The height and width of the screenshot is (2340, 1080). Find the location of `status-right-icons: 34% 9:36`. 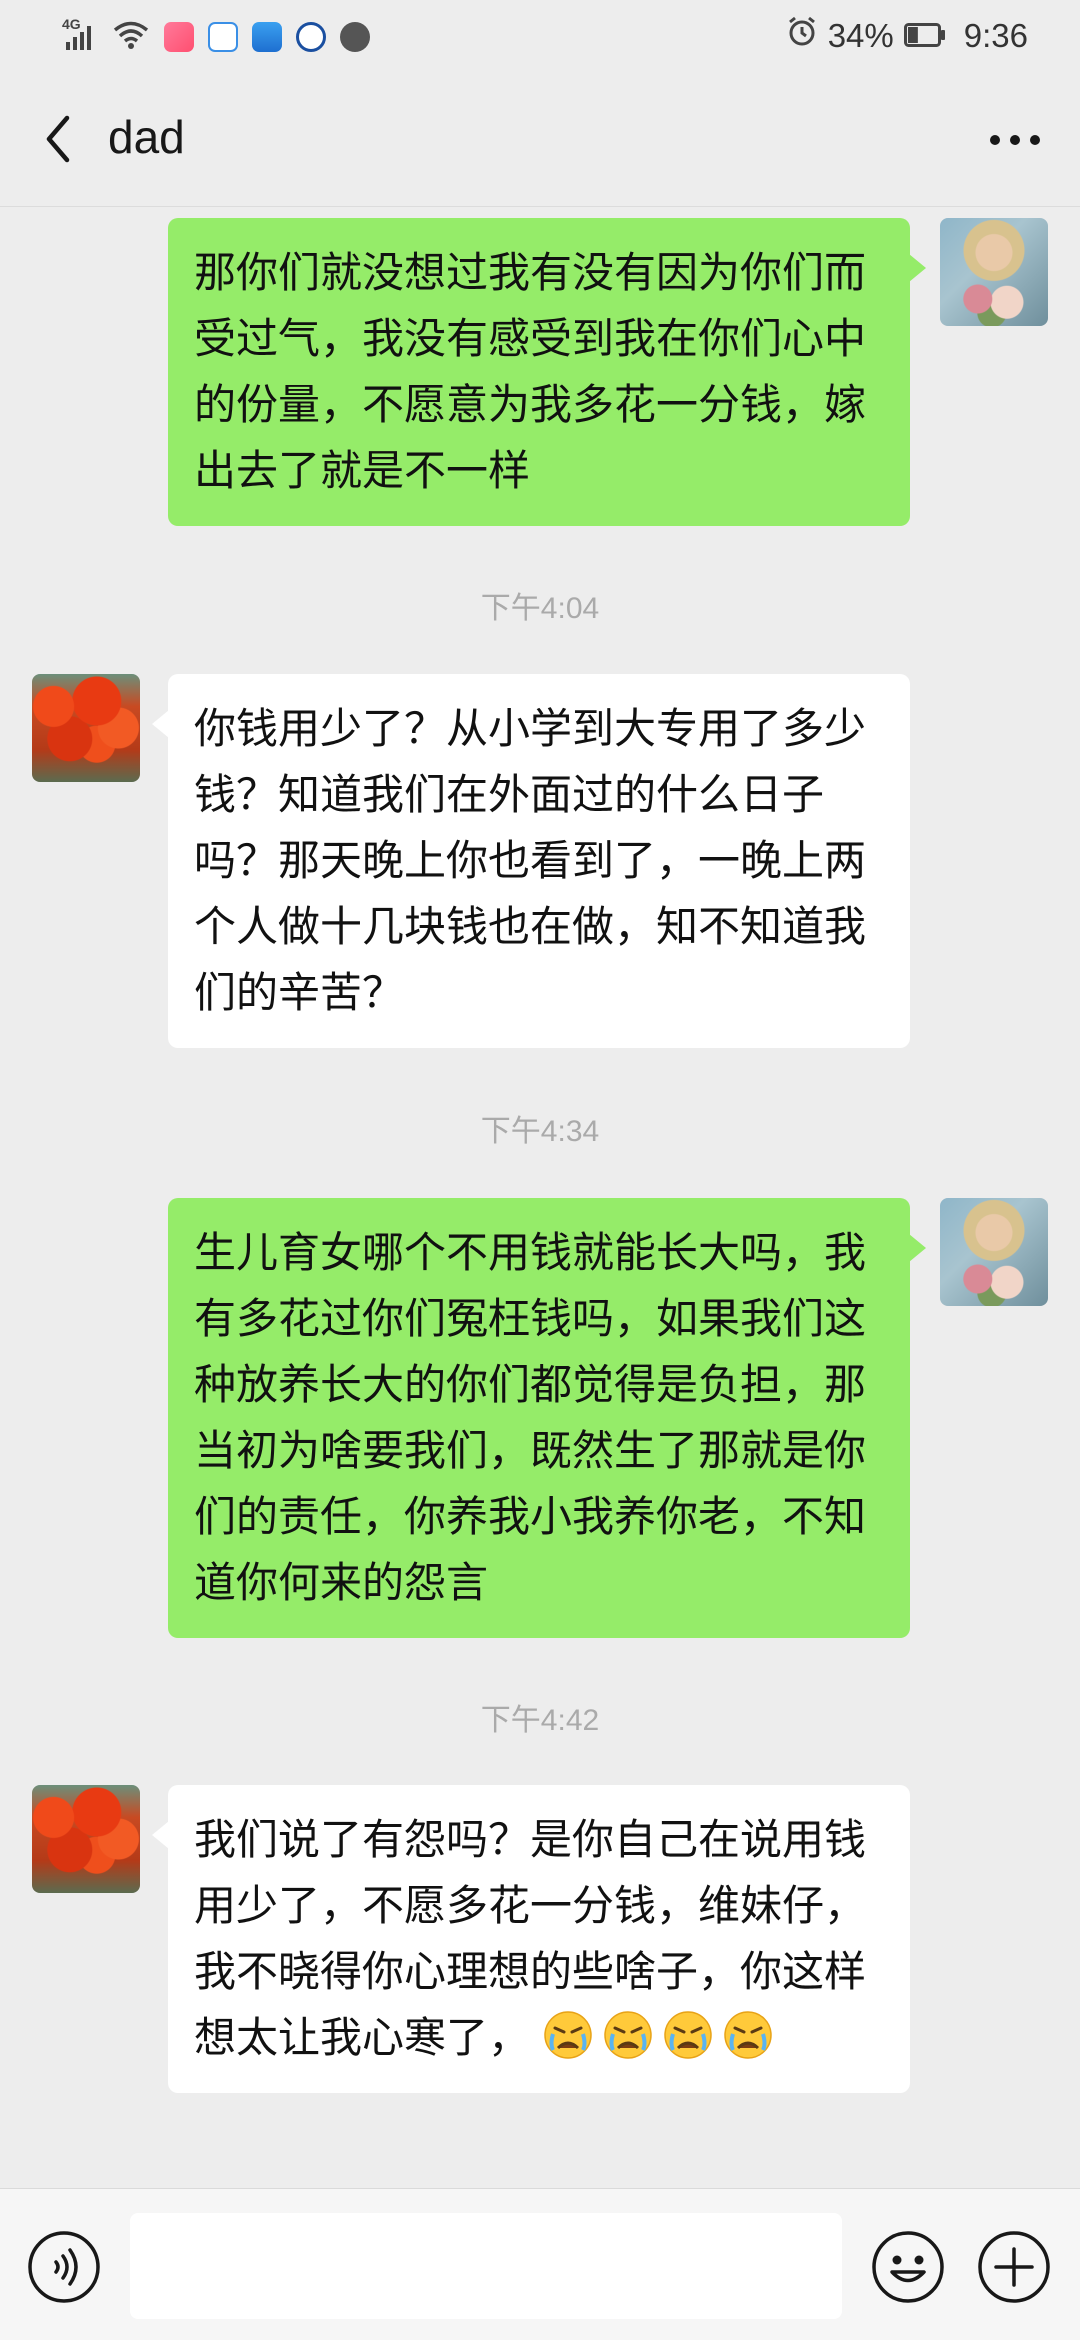

status-right-icons: 34% 9:36 is located at coordinates (907, 36).